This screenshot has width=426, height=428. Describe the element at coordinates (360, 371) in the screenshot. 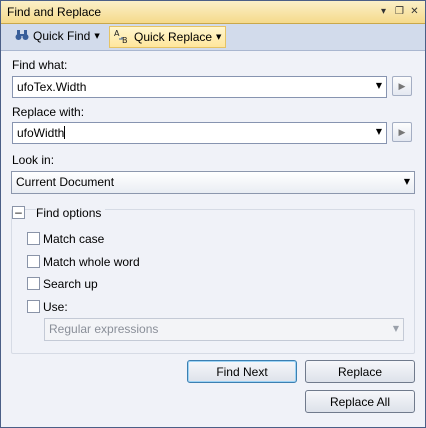

I see `replace-button: Replace` at that location.